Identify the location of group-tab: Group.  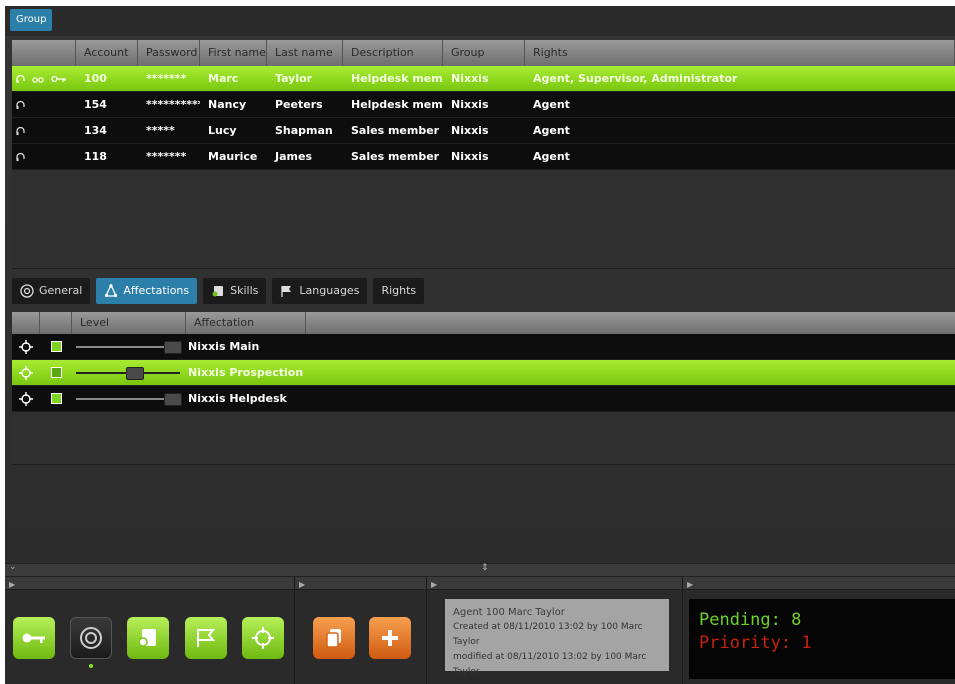
(31, 20).